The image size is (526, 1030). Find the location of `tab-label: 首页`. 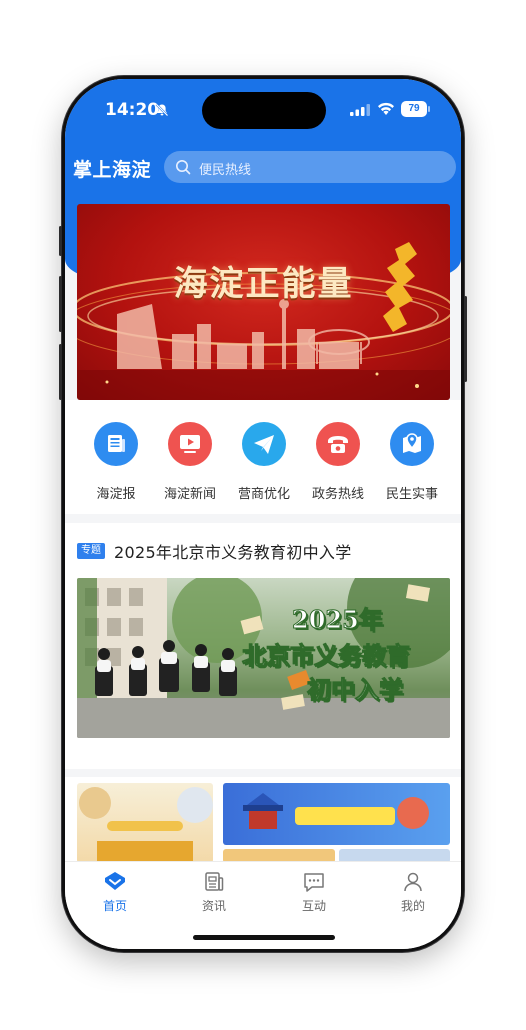

tab-label: 首页 is located at coordinates (114, 906).